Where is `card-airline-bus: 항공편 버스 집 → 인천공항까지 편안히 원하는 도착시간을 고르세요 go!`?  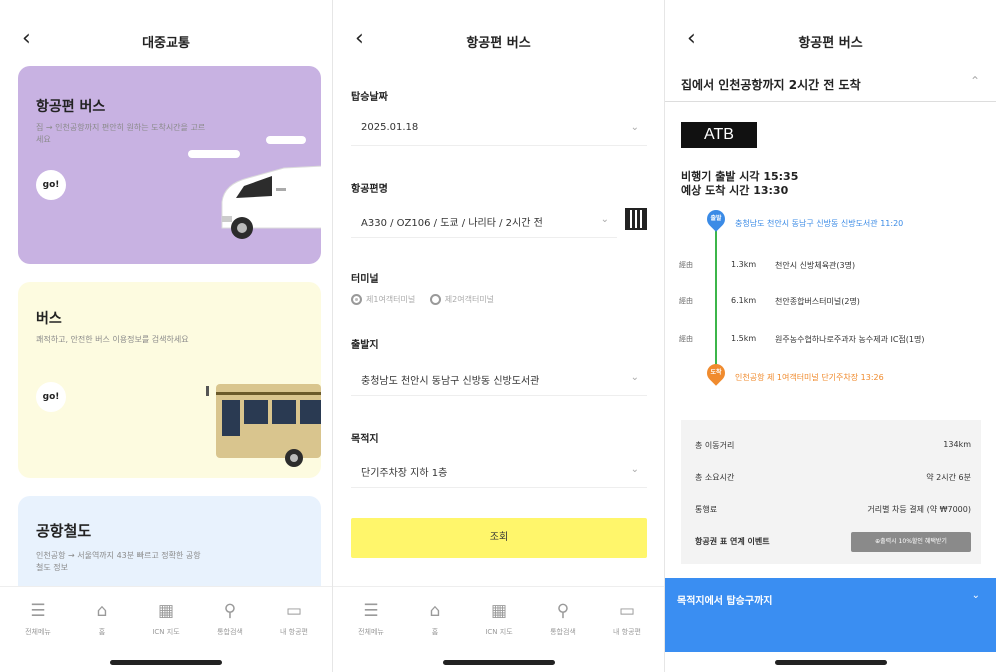
card-airline-bus: 항공편 버스 집 → 인천공항까지 편안히 원하는 도착시간을 고르세요 go! is located at coordinates (169, 165).